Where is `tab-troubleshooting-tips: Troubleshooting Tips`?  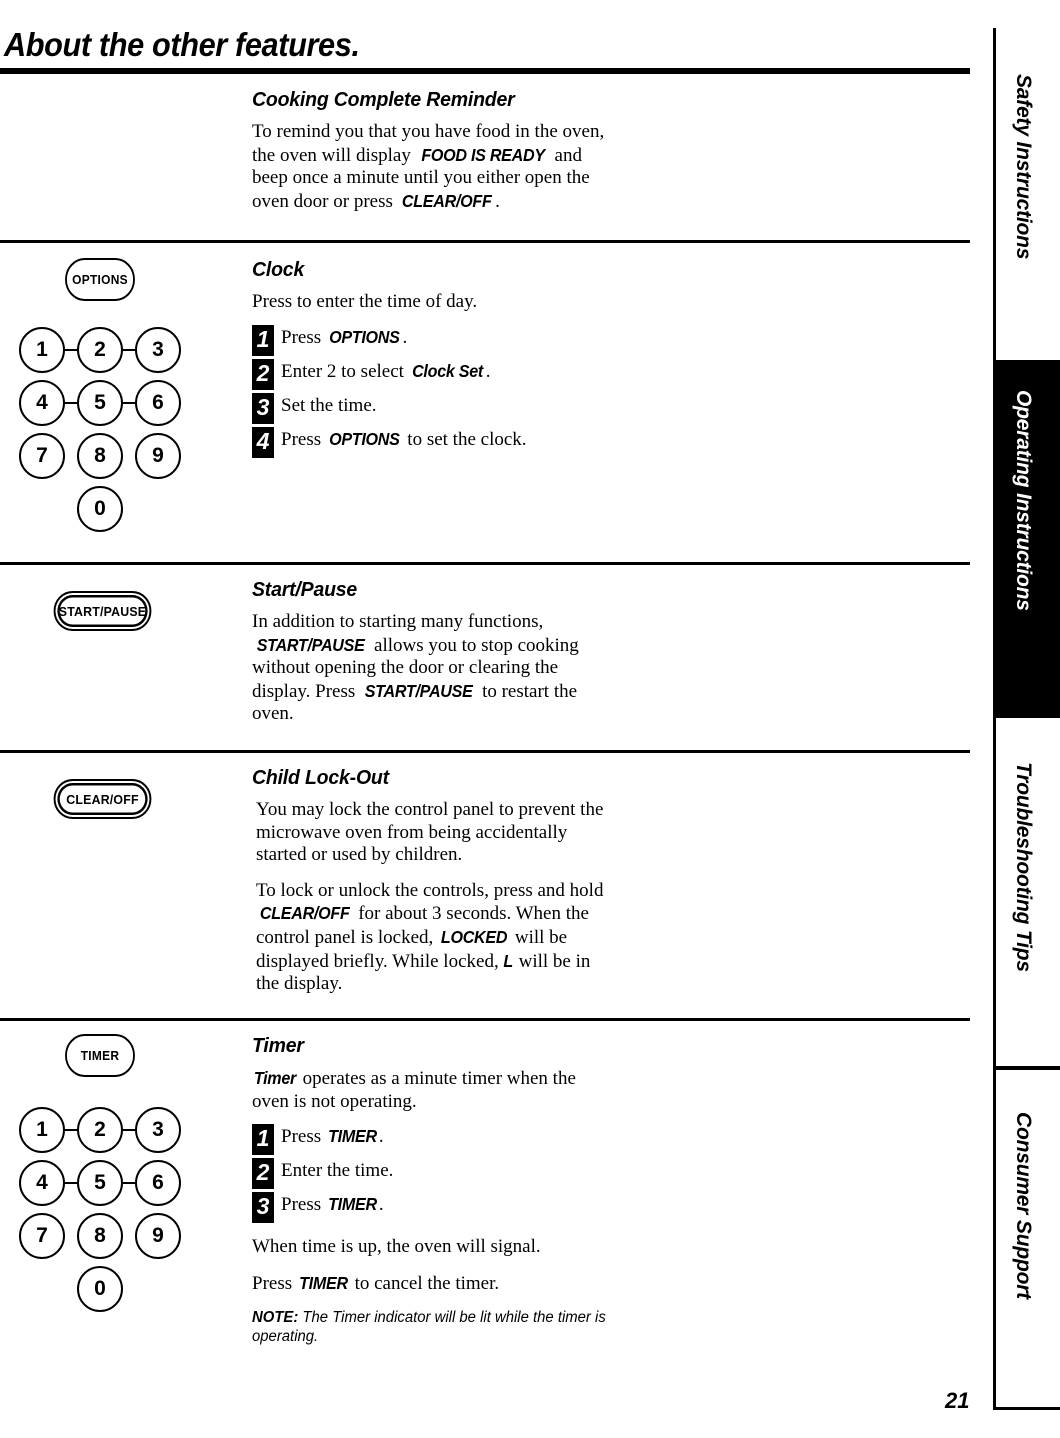
tab-troubleshooting-tips: Troubleshooting Tips is located at coordinates (1023, 867).